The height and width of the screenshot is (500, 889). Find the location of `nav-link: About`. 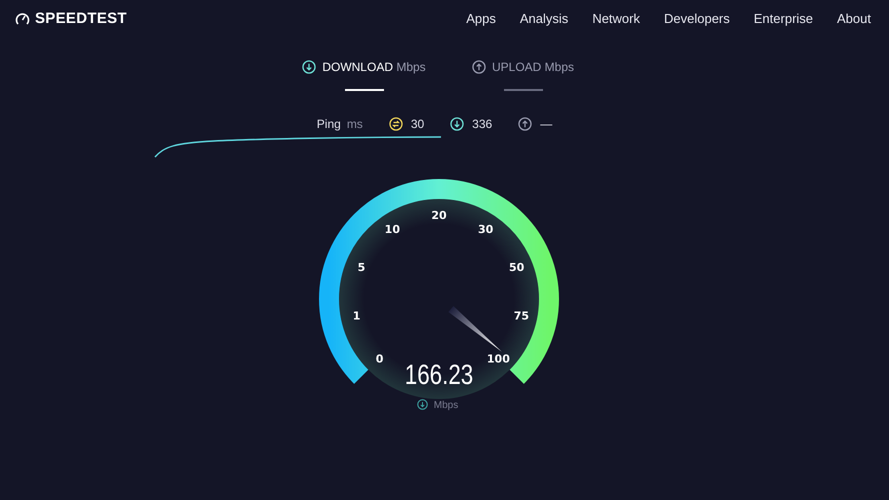

nav-link: About is located at coordinates (854, 18).